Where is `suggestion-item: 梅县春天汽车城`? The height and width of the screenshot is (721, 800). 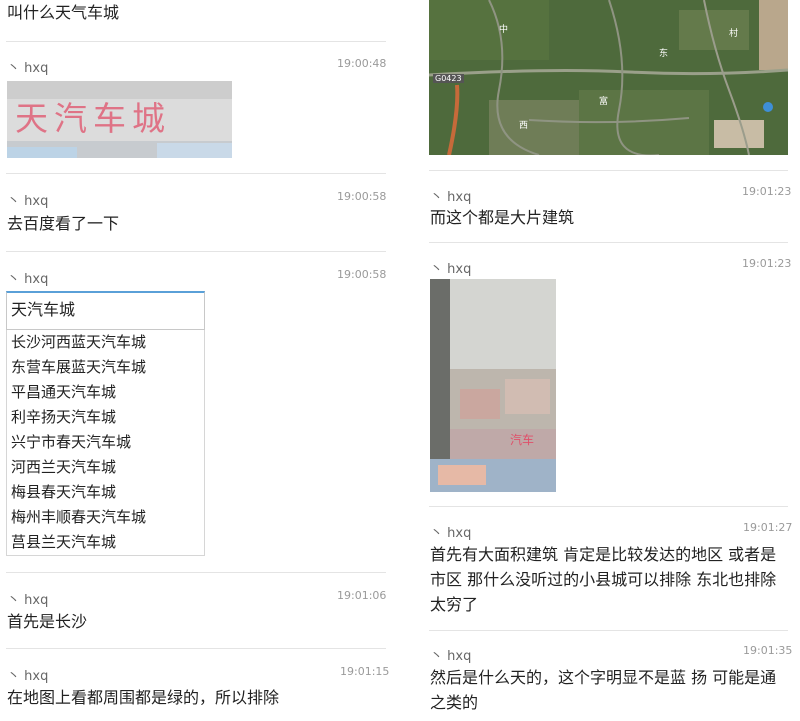
suggestion-item: 梅县春天汽车城 is located at coordinates (105, 492).